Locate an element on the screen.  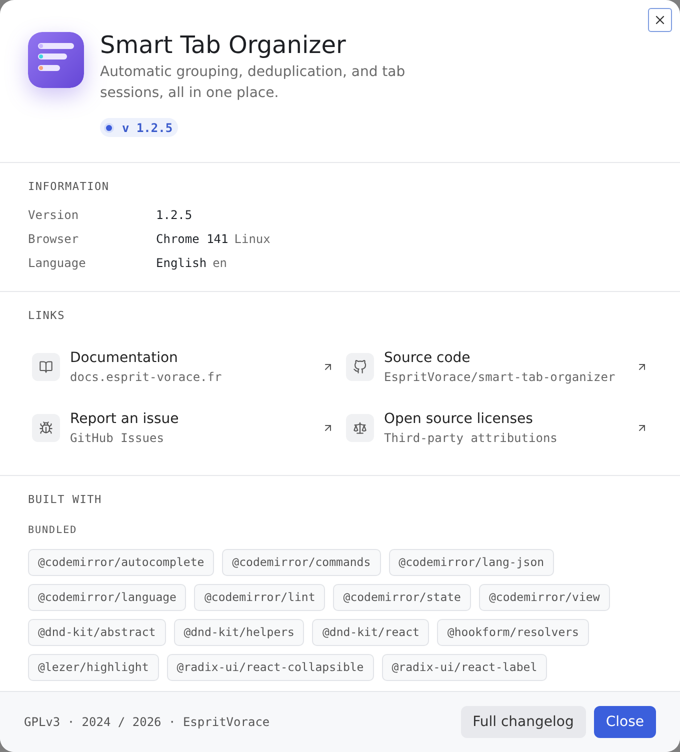
link-title: Open source licenses is located at coordinates (458, 419).